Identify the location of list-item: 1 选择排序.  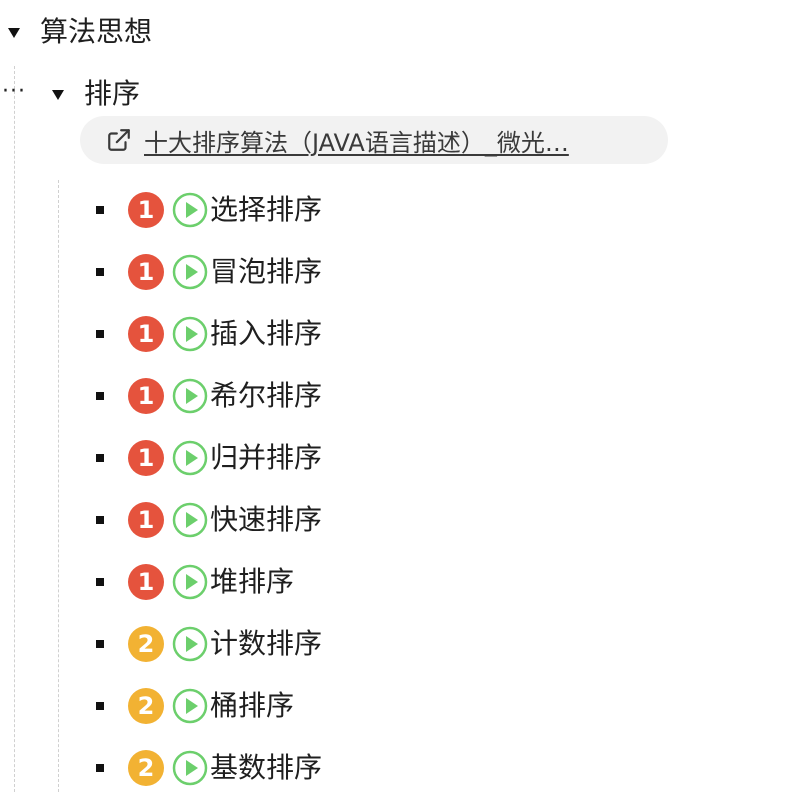
(209, 210).